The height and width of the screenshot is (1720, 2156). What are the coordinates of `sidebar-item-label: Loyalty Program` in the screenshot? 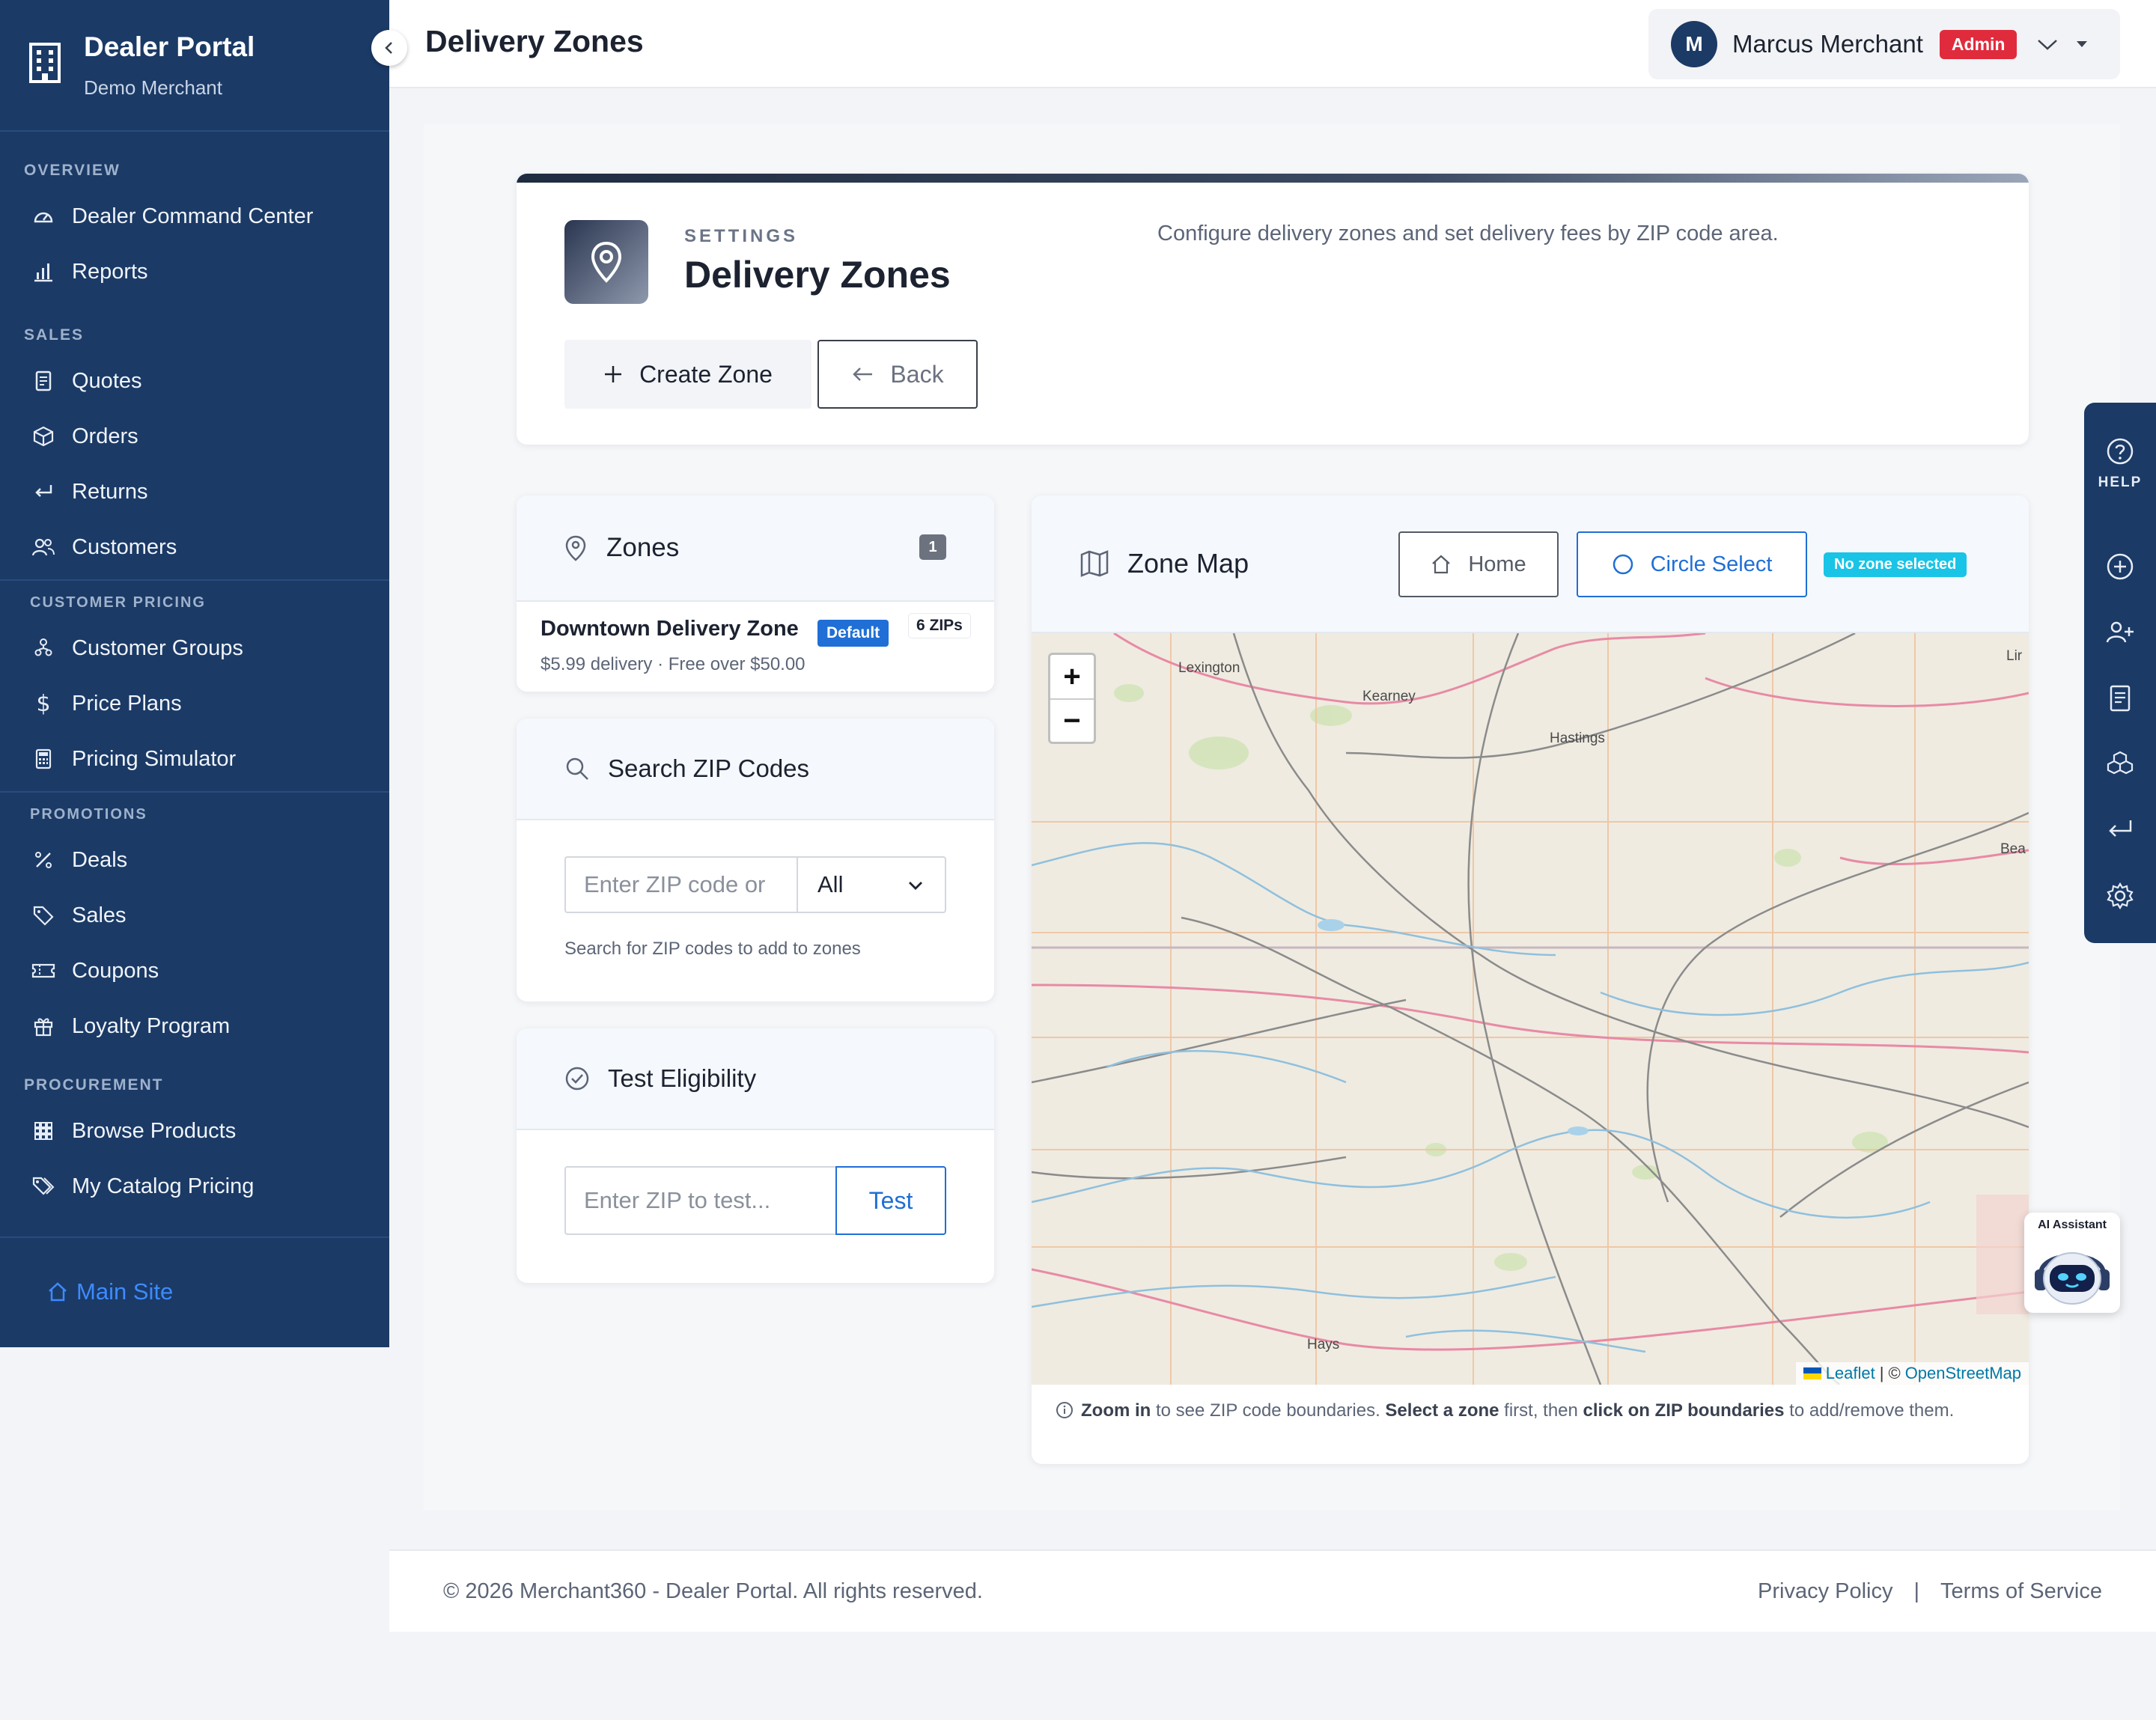 It's located at (151, 1025).